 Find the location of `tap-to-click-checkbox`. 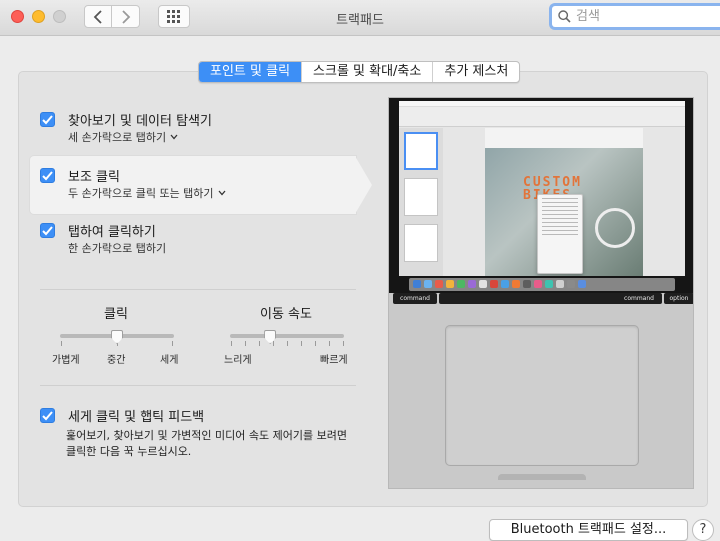

tap-to-click-checkbox is located at coordinates (47, 230).